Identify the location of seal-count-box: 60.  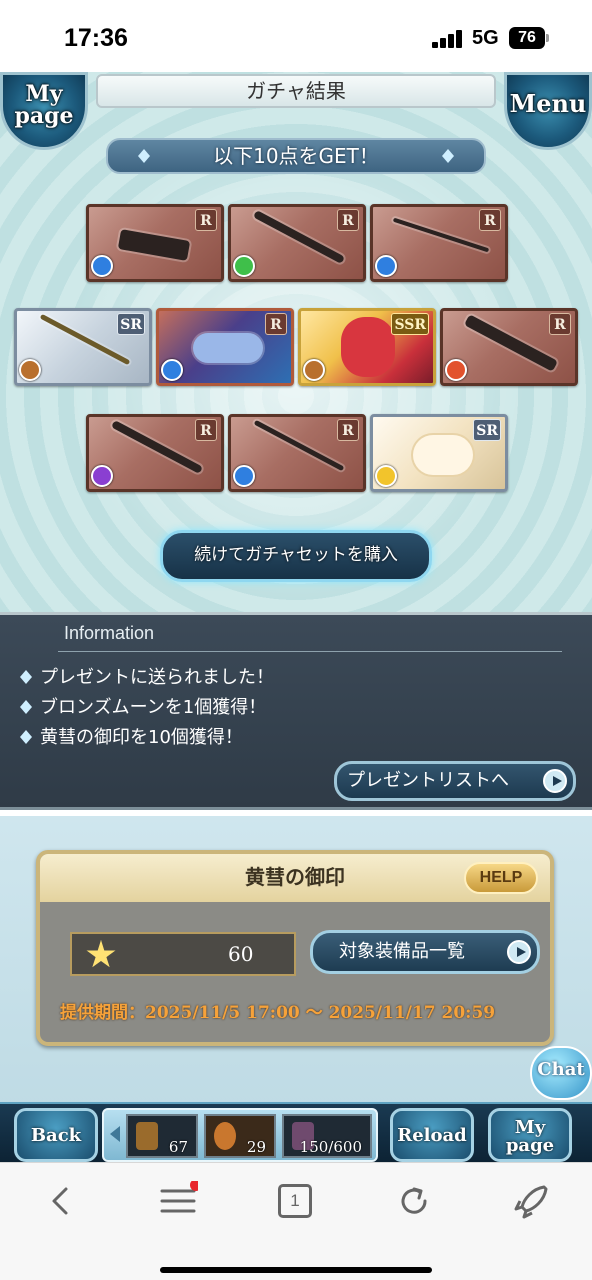
(183, 954).